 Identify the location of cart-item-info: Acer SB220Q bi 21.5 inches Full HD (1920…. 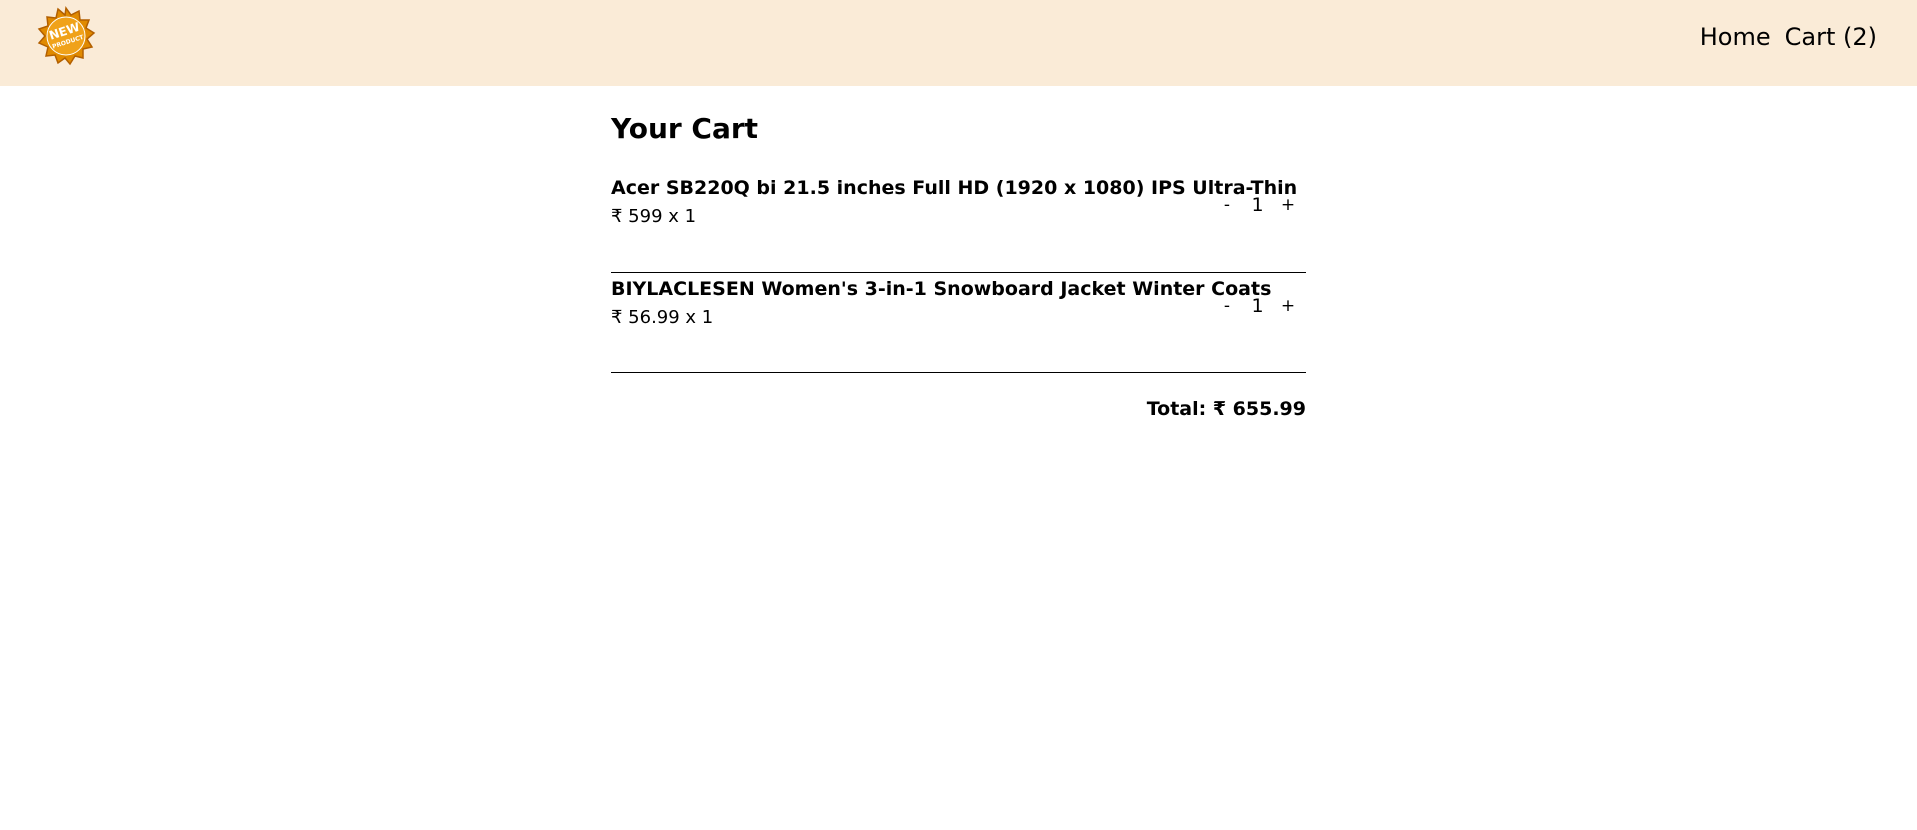
(954, 202).